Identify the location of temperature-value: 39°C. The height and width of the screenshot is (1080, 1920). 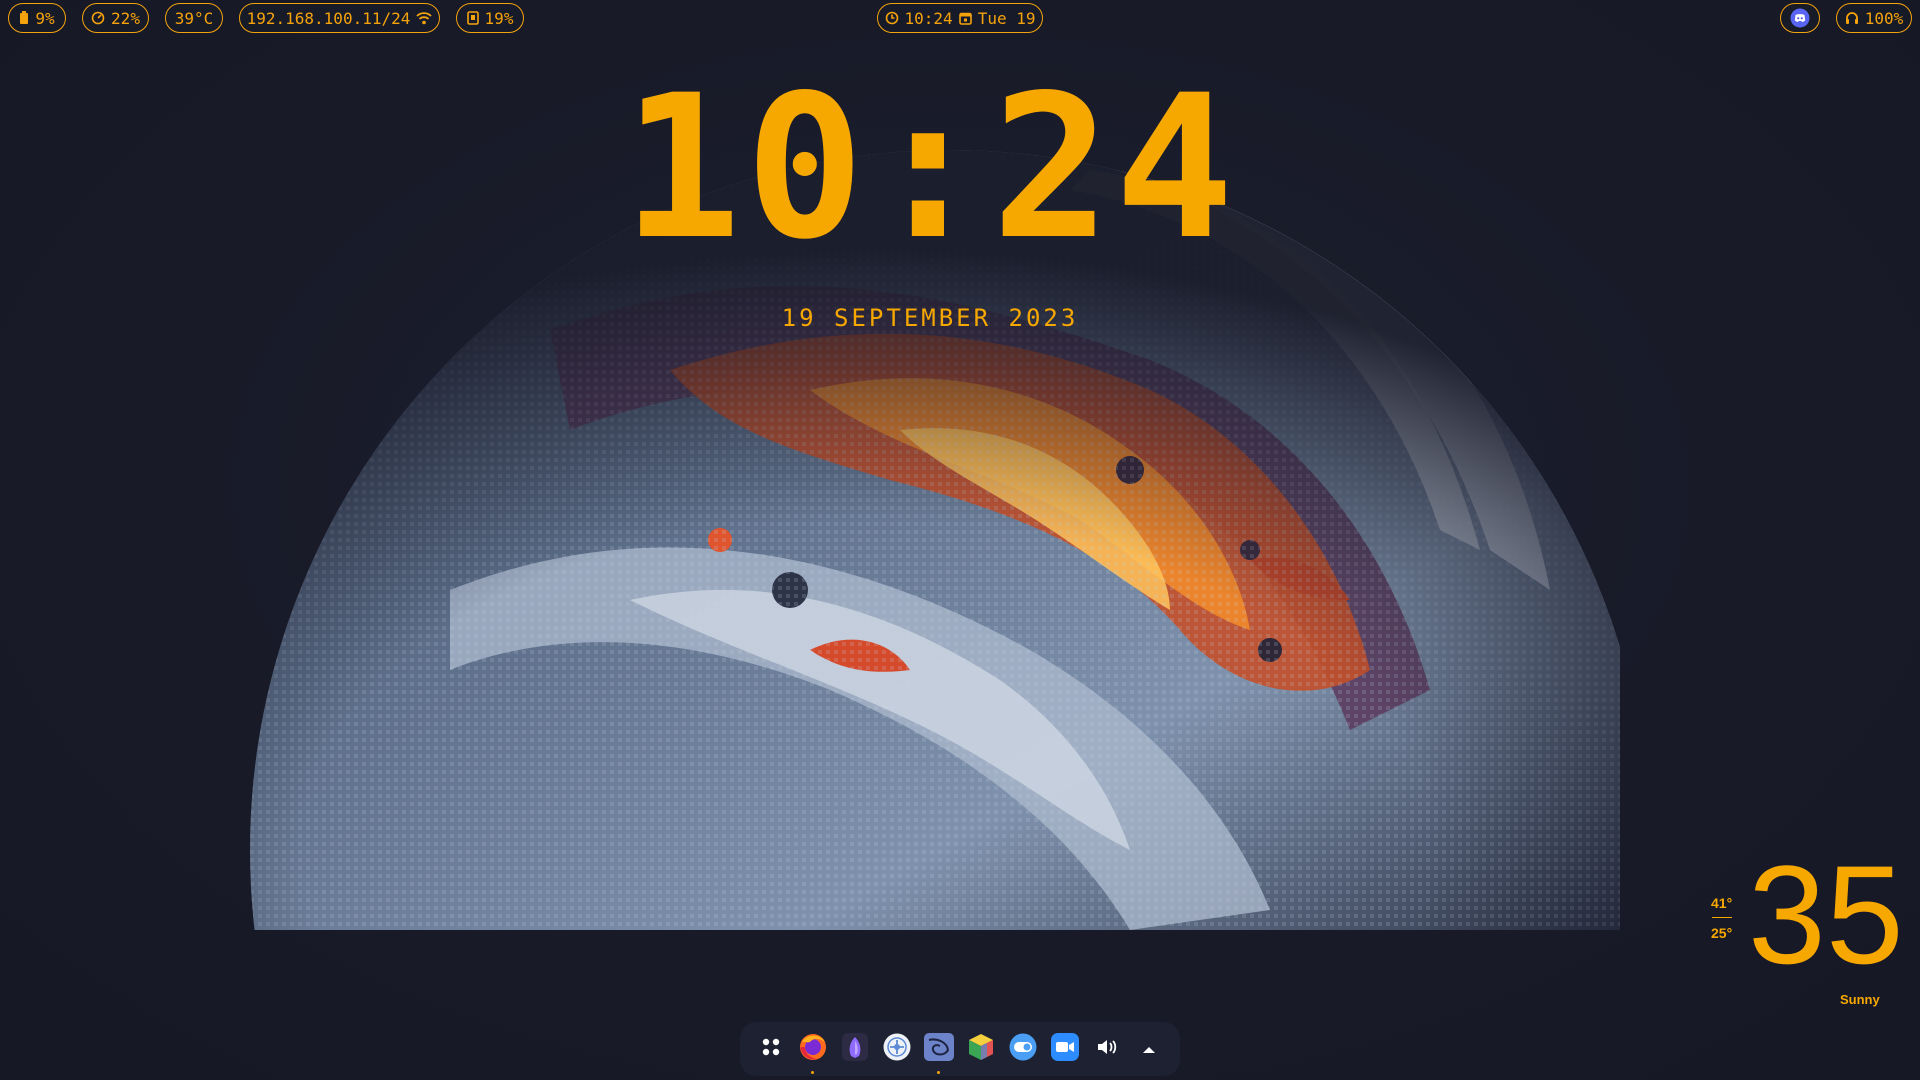
(194, 18).